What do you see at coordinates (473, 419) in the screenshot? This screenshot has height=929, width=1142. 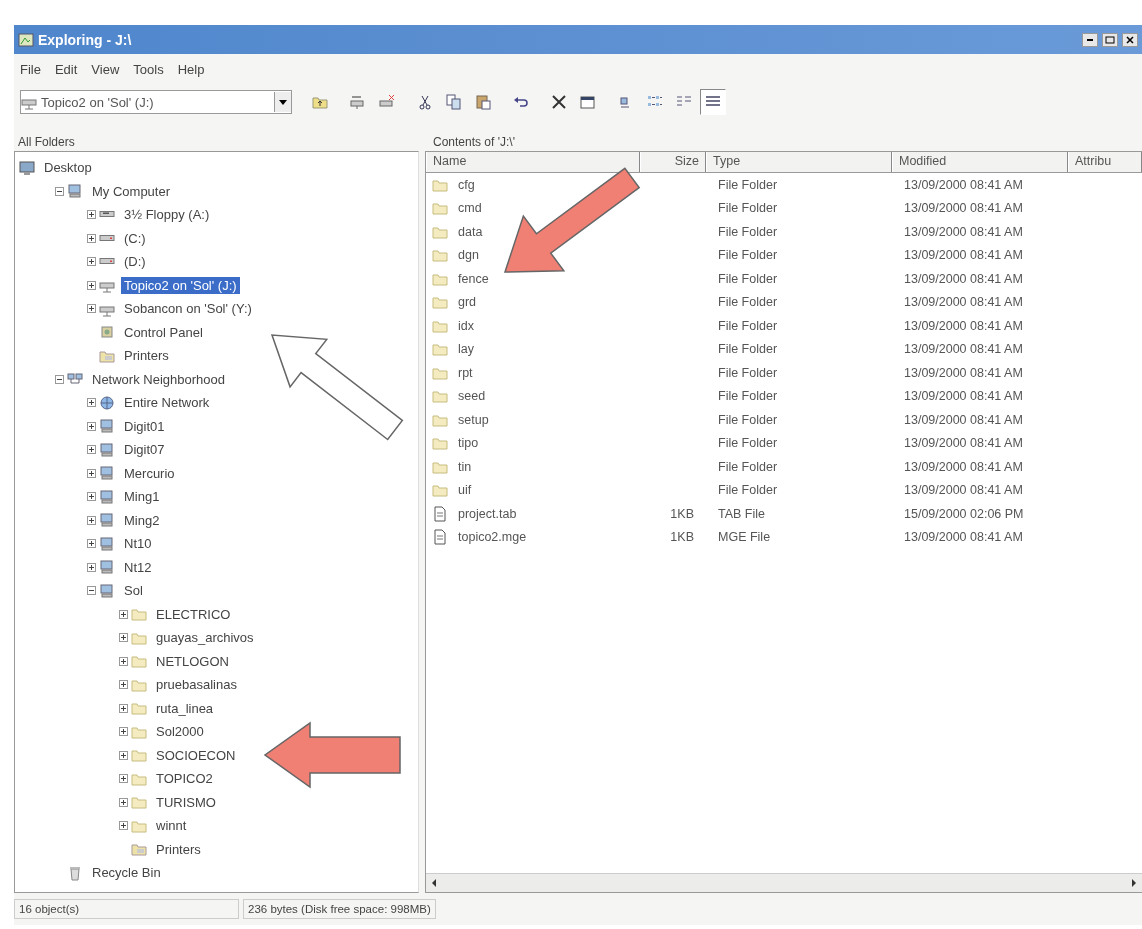 I see `file-name: setup` at bounding box center [473, 419].